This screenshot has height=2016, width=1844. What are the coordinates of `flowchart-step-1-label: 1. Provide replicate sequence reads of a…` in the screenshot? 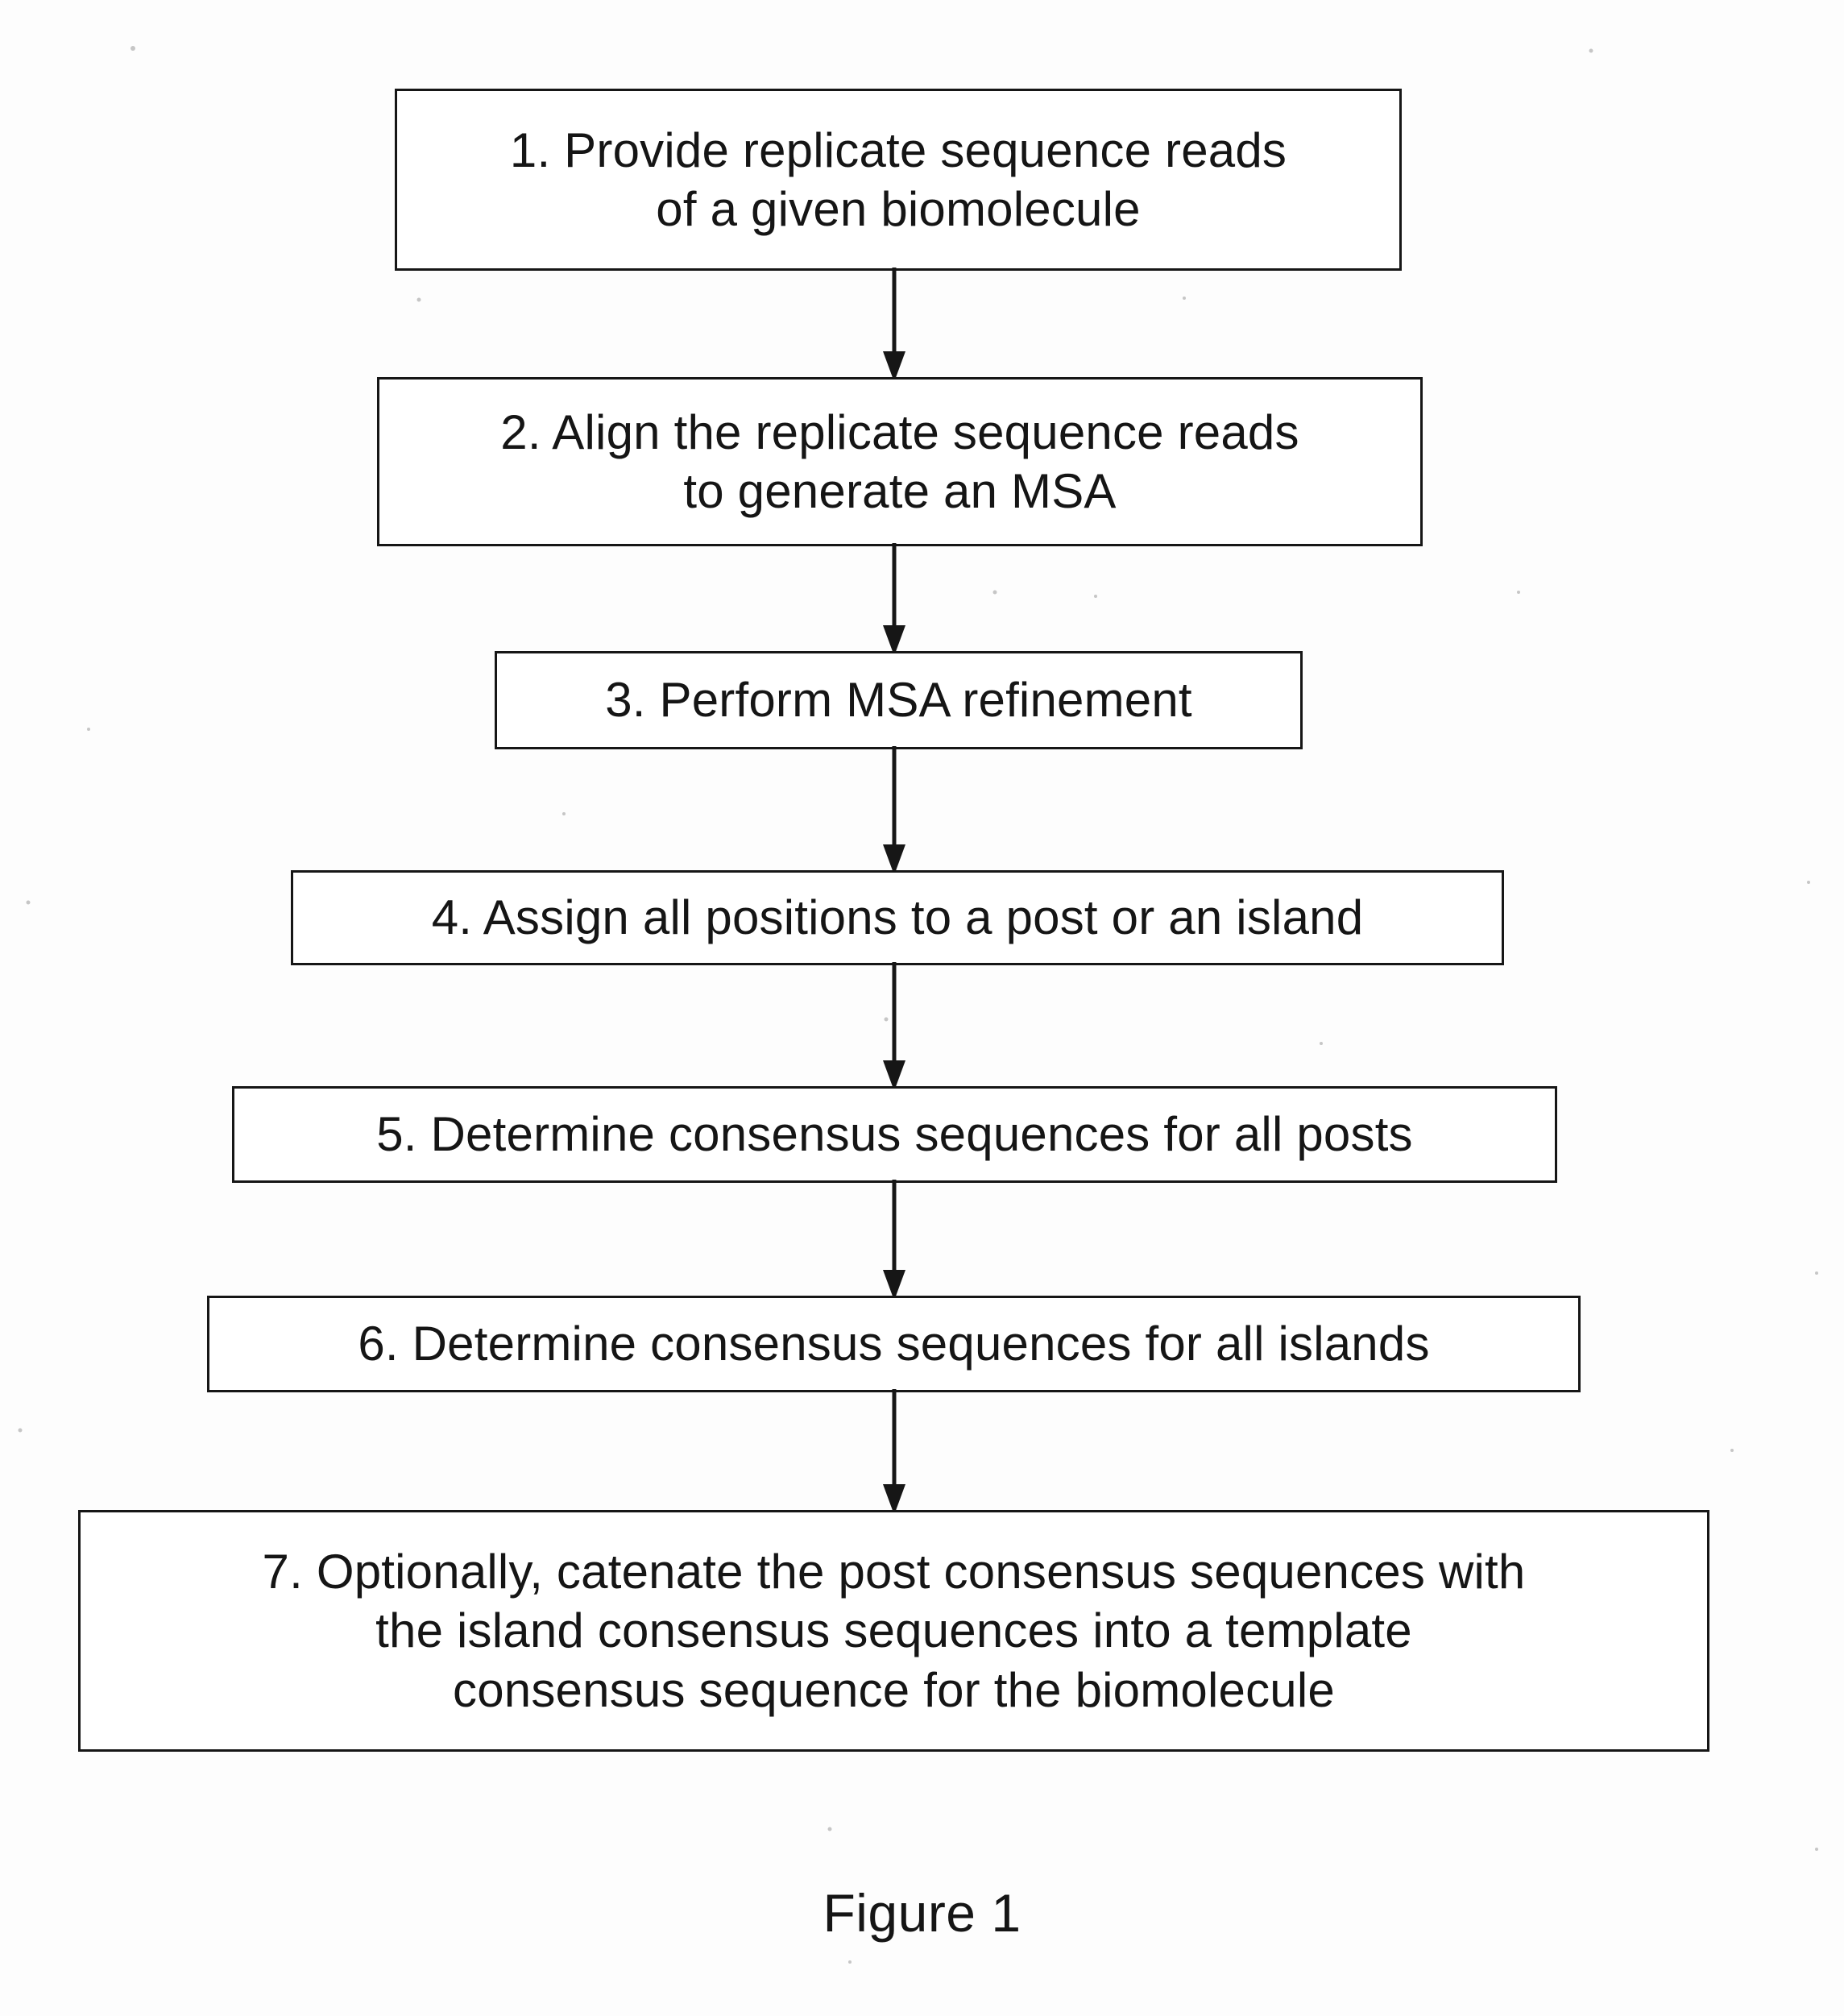 It's located at (898, 179).